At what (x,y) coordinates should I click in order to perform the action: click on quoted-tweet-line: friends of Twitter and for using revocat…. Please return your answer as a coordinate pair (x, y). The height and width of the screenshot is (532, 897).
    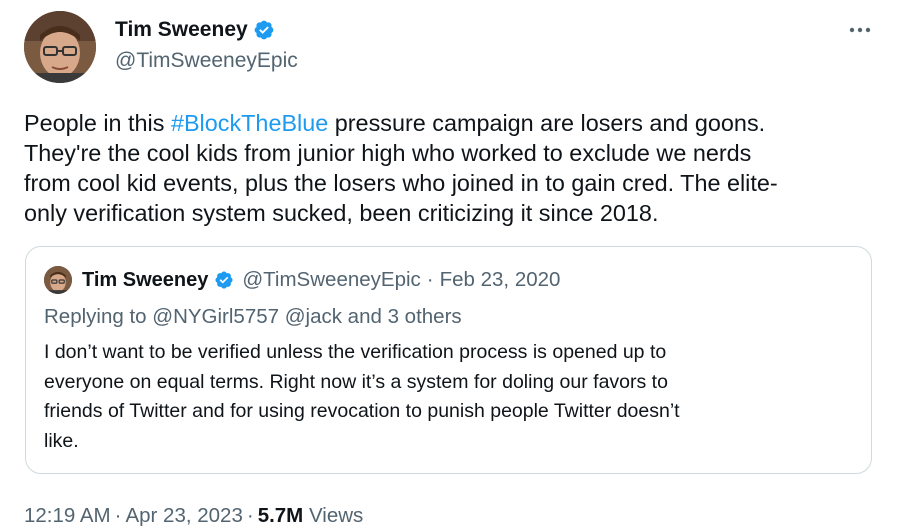
    Looking at the image, I should click on (362, 411).